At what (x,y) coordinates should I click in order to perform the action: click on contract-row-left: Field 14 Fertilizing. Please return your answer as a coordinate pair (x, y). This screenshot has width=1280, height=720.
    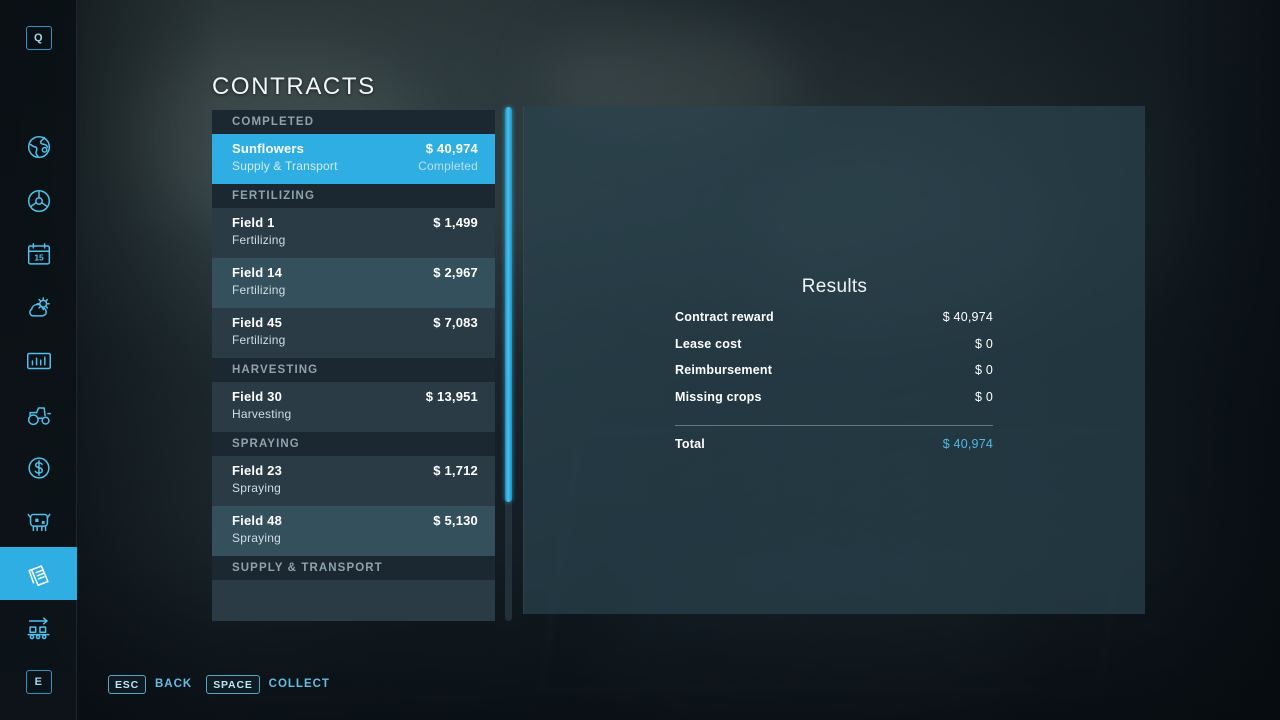
    Looking at the image, I should click on (259, 281).